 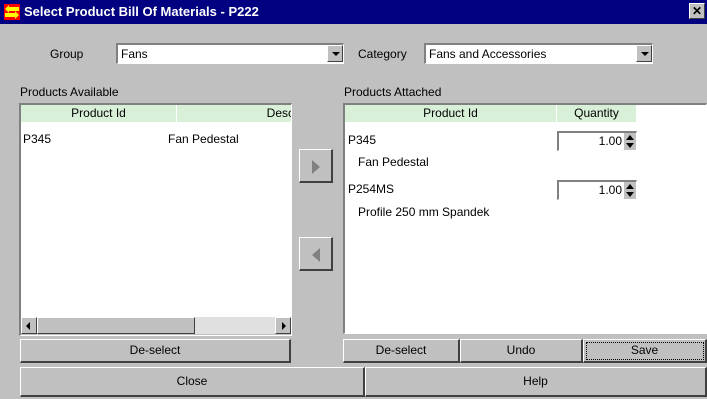 I want to click on close-button: Close, so click(x=192, y=382).